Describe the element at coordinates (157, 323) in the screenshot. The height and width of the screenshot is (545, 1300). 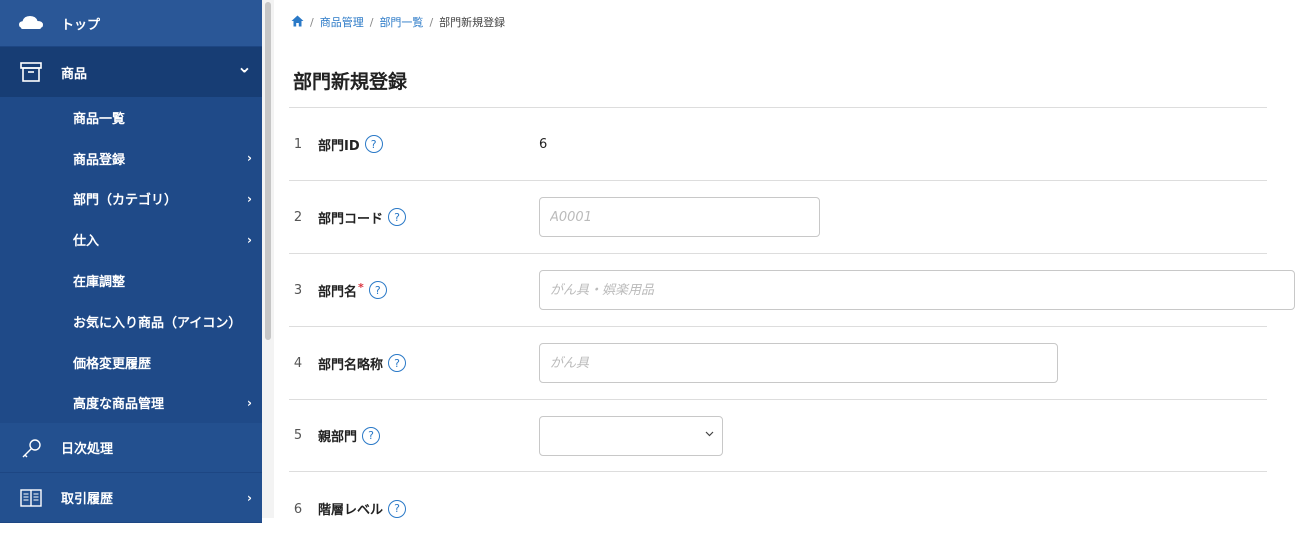
I see `sidebar-subitem-label: お気に入り商品（アイコン）` at that location.